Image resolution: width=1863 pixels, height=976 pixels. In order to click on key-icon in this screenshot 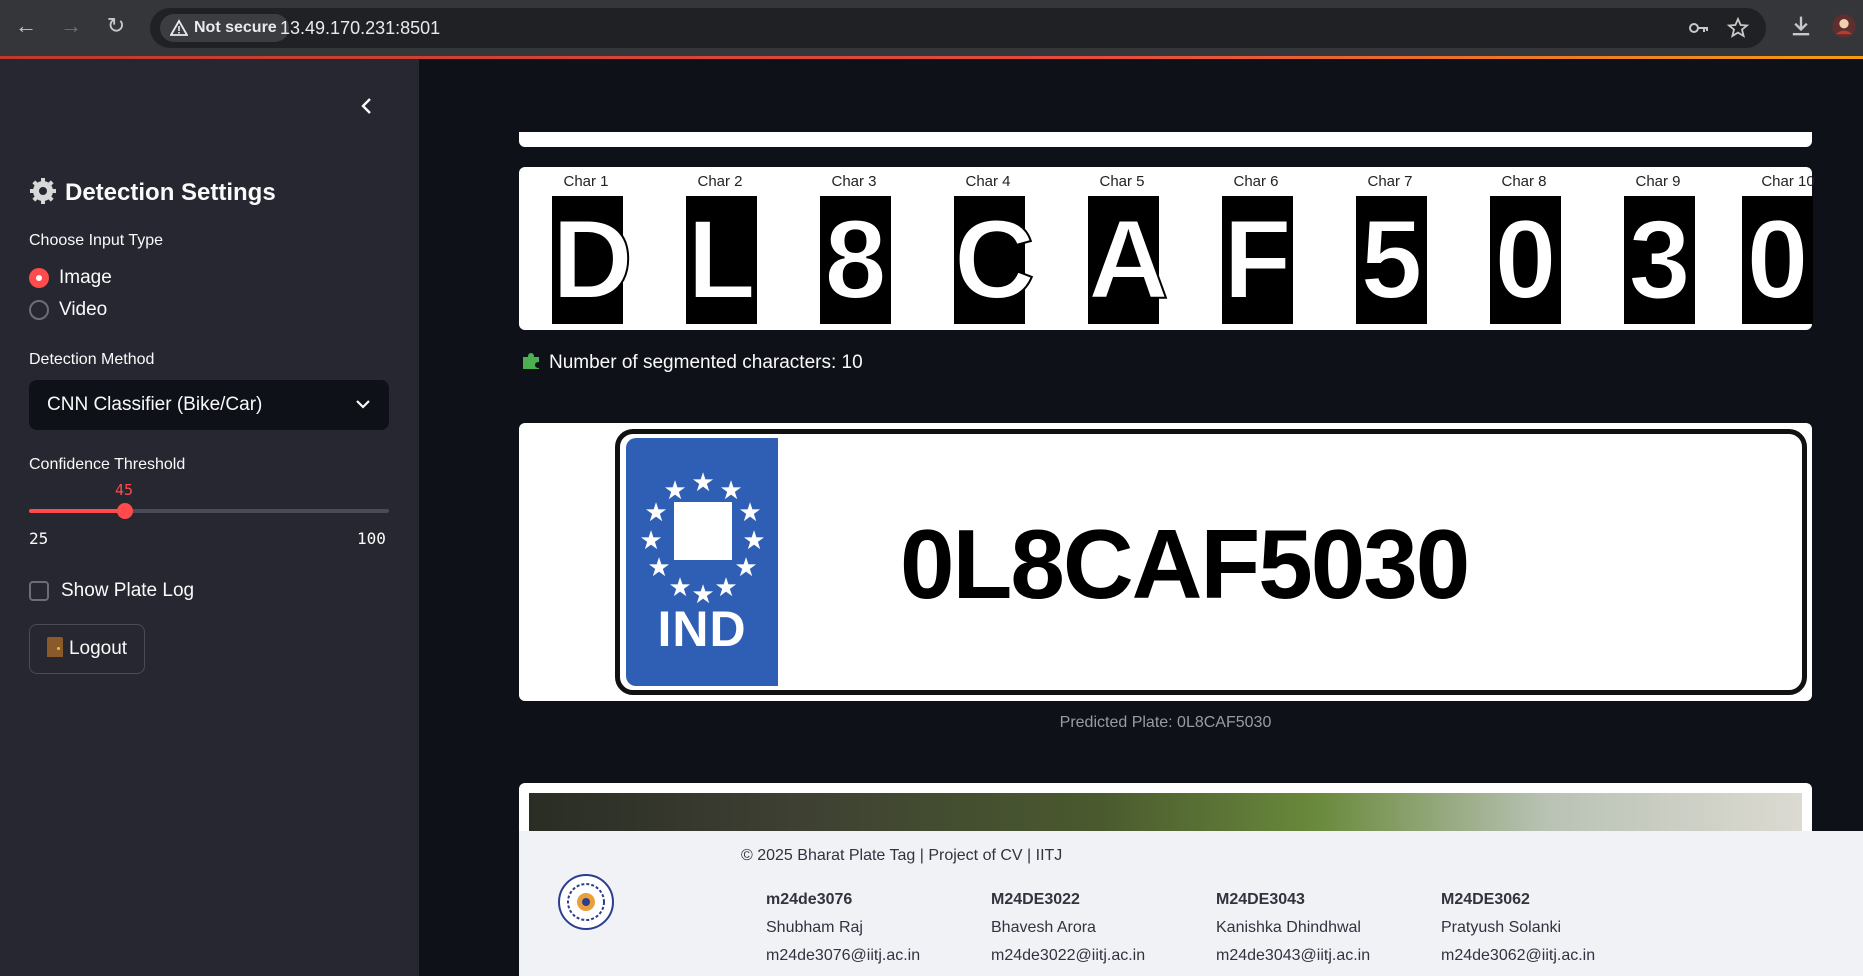, I will do `click(1699, 28)`.